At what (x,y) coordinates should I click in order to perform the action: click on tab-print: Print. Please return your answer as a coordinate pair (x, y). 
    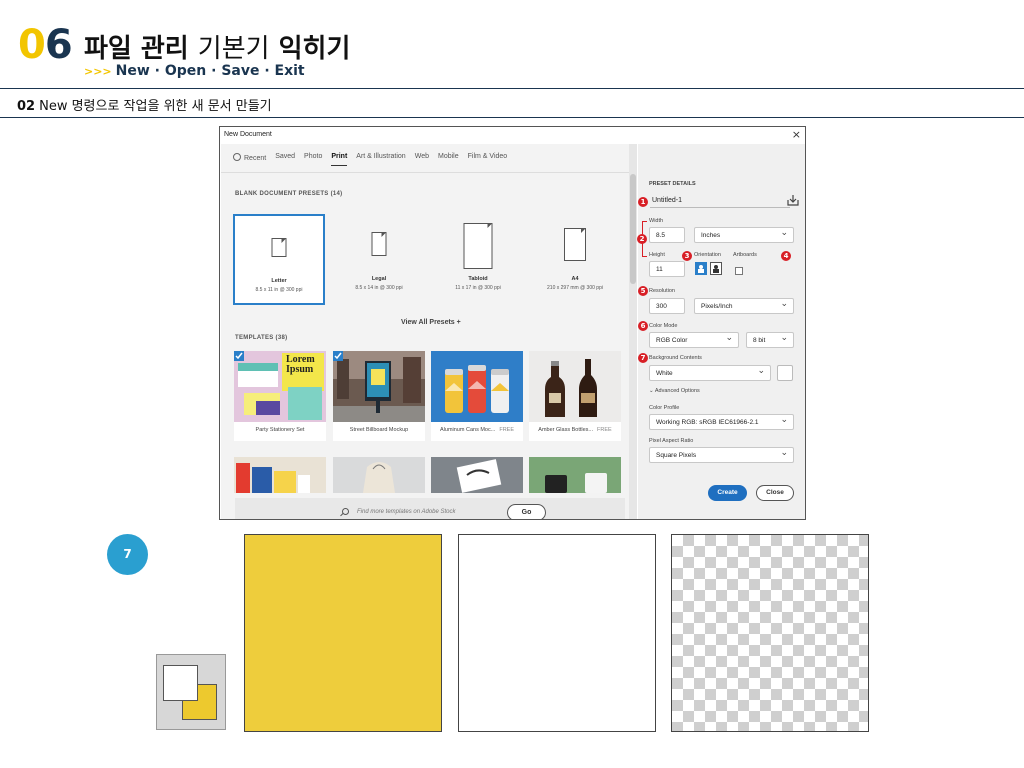
    Looking at the image, I should click on (339, 159).